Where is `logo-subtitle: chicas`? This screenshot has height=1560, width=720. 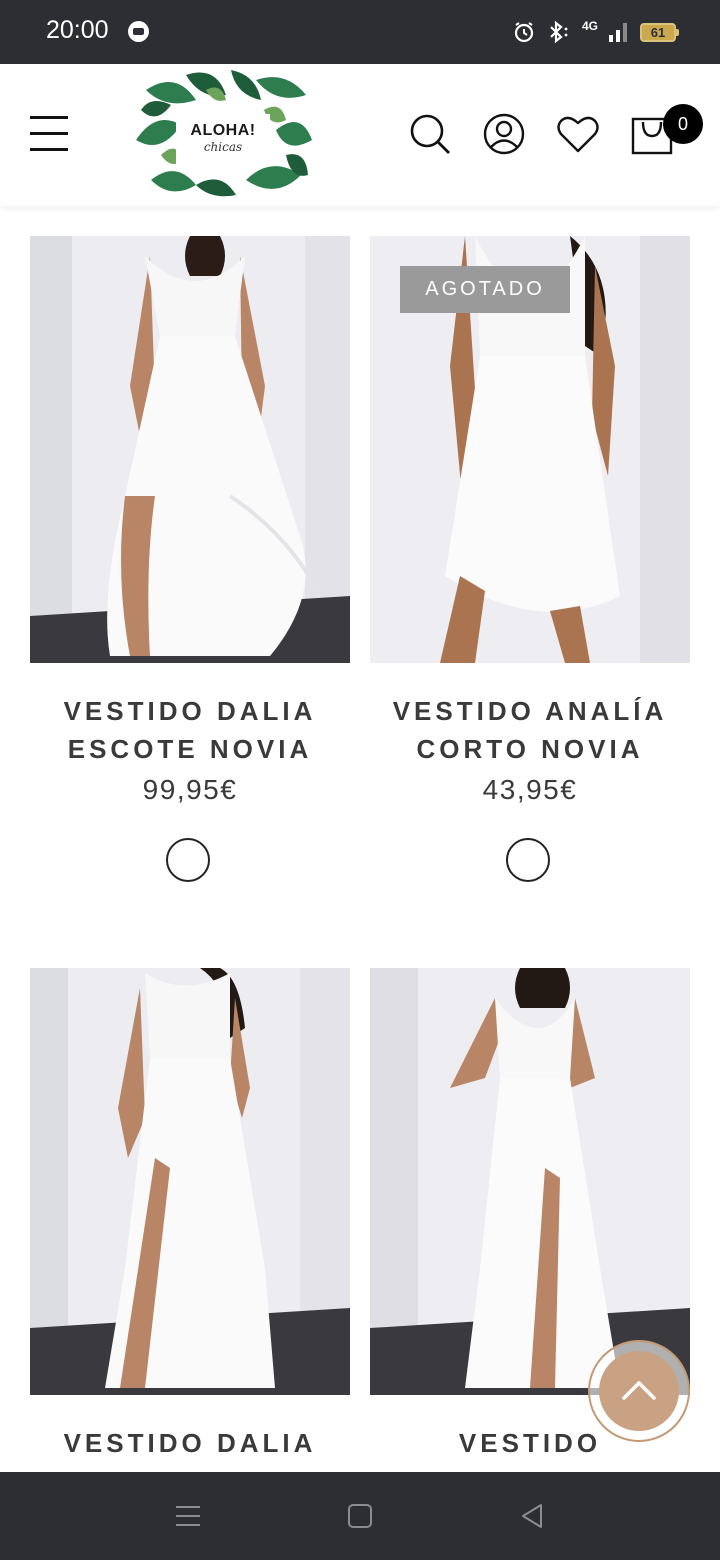 logo-subtitle: chicas is located at coordinates (223, 147).